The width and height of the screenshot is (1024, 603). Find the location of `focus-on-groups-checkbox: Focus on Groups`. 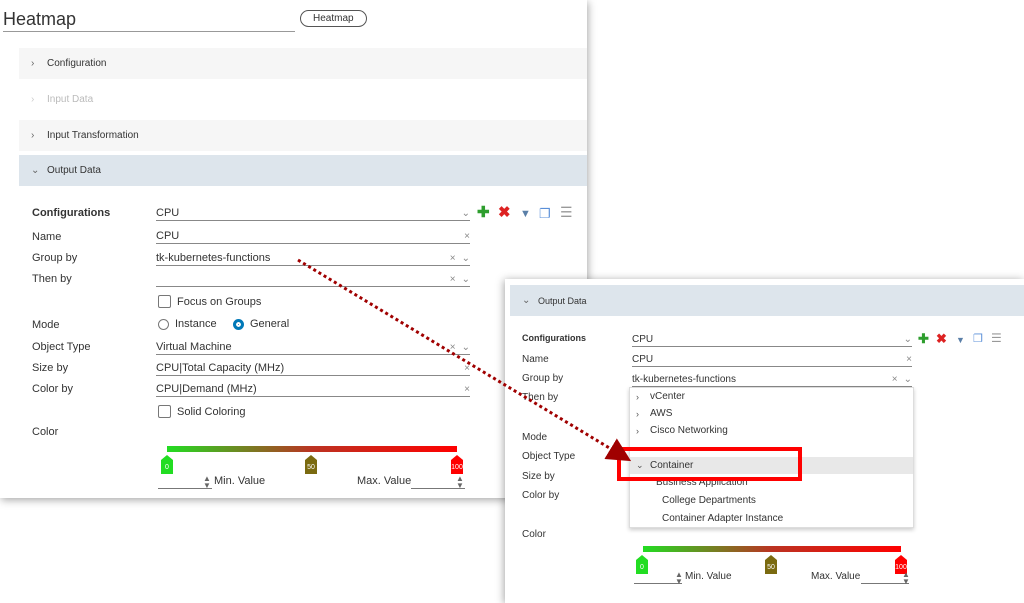

focus-on-groups-checkbox: Focus on Groups is located at coordinates (209, 301).